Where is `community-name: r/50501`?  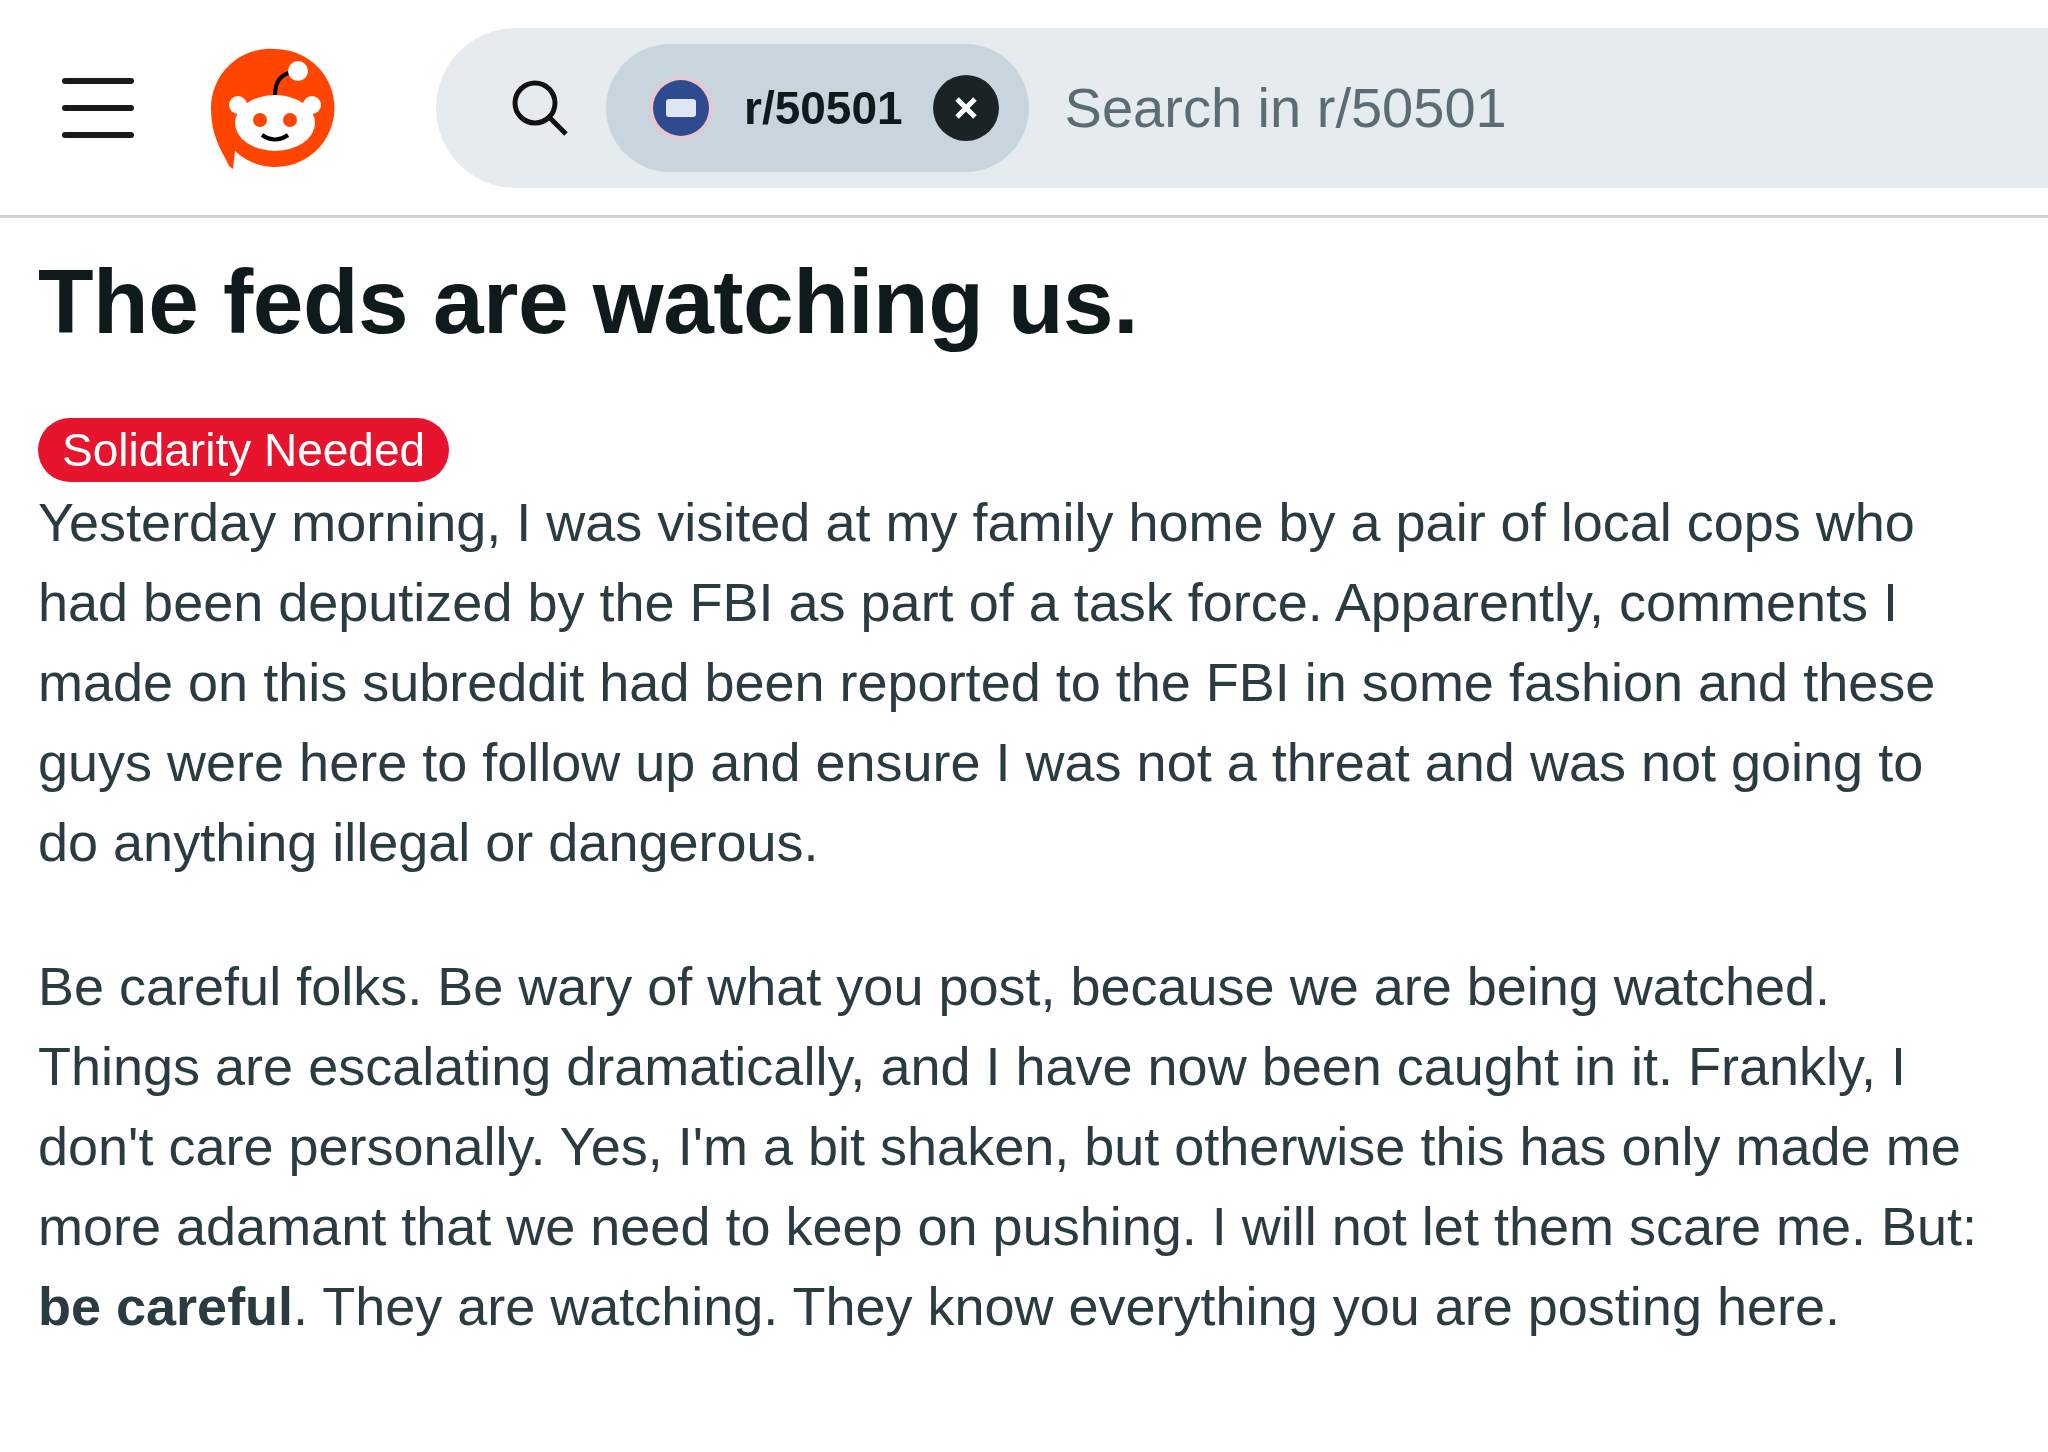 community-name: r/50501 is located at coordinates (823, 107).